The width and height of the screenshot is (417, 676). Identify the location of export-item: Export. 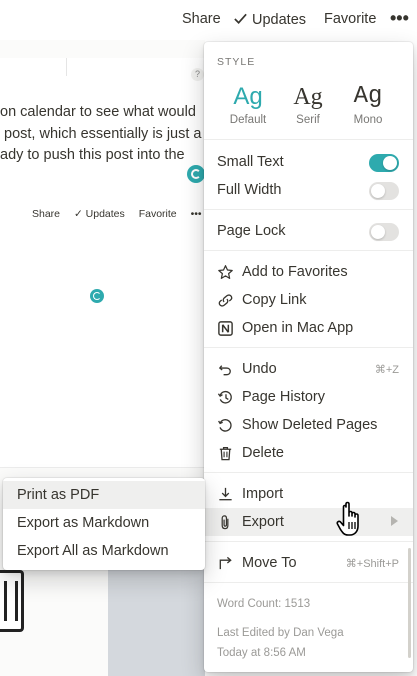
(308, 522).